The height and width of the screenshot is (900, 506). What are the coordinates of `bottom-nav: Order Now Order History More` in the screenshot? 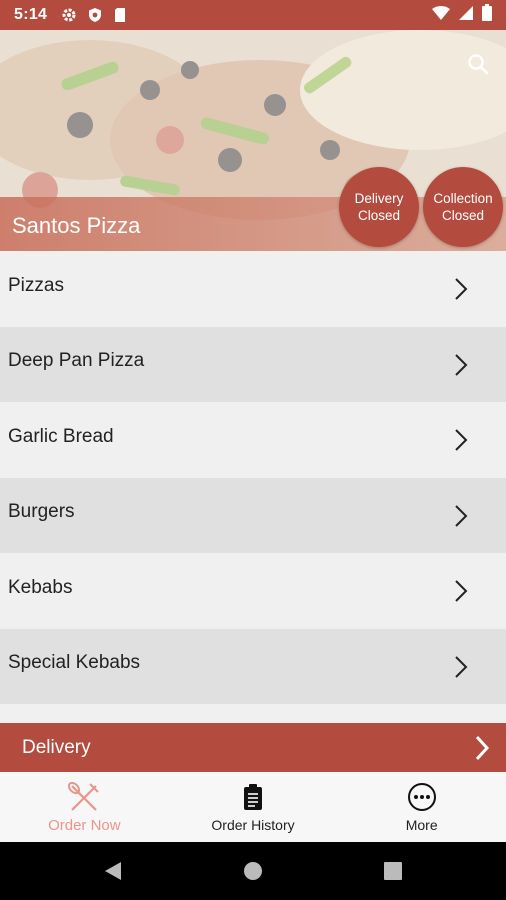 It's located at (253, 807).